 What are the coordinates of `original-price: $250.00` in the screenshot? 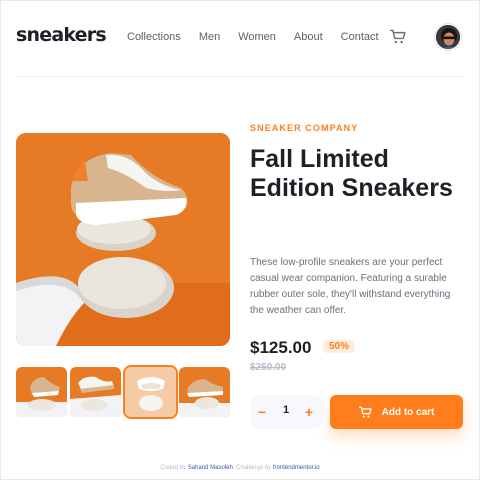 It's located at (268, 367).